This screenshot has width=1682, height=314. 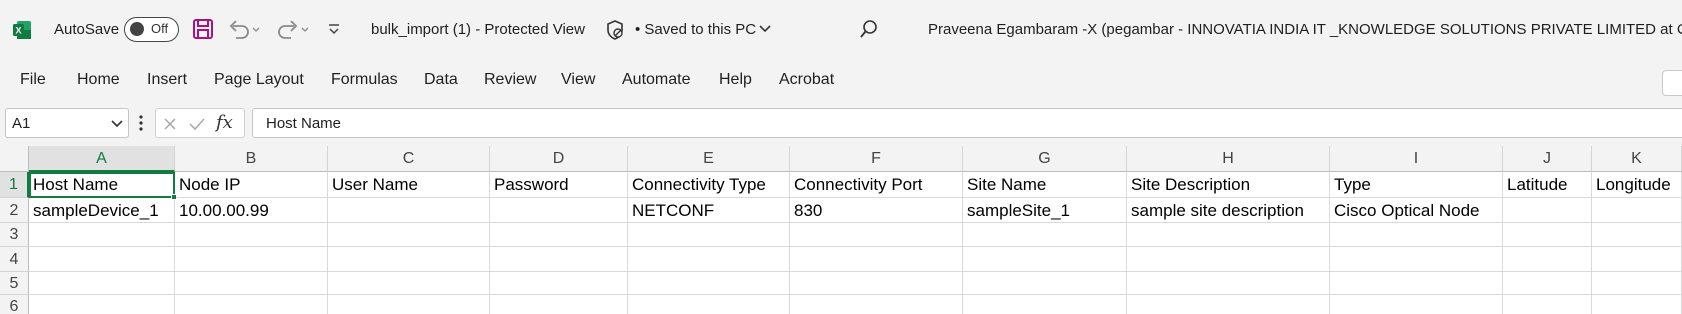 What do you see at coordinates (1547, 159) in the screenshot?
I see `column-header-j: J` at bounding box center [1547, 159].